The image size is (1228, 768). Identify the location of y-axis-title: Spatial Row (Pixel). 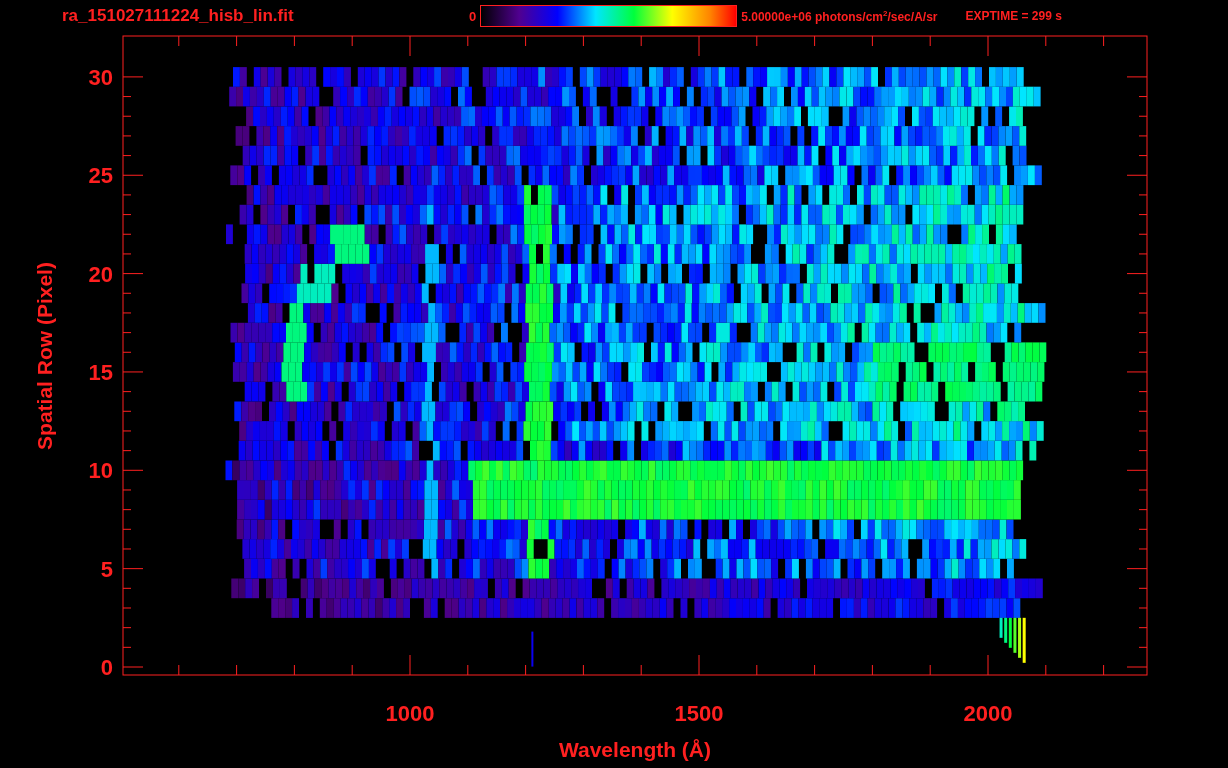
(44, 356).